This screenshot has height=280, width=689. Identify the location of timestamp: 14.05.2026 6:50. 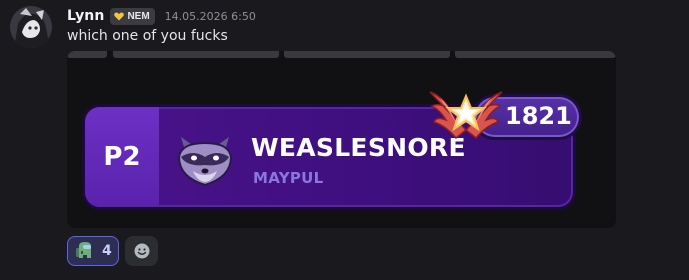
(210, 16).